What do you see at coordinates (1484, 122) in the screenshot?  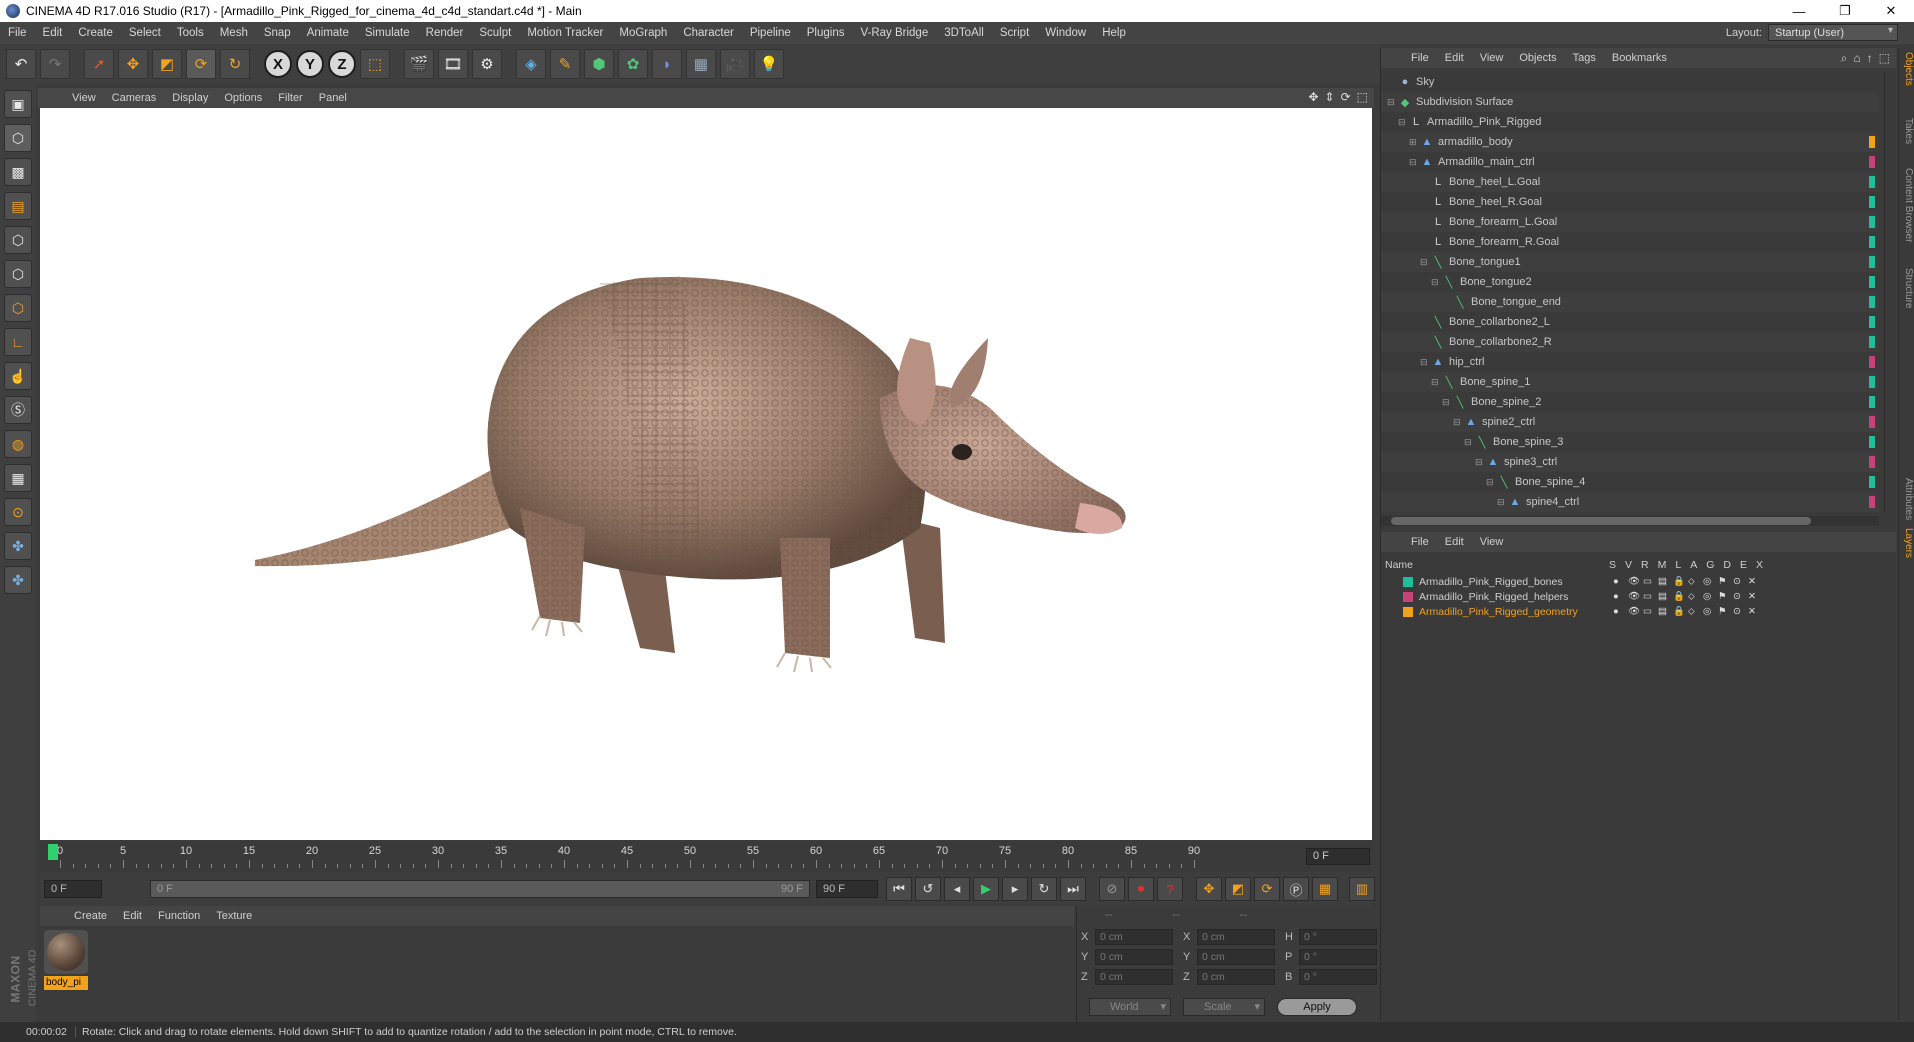 I see `object-name: Armadillo_Pink_Rigged` at bounding box center [1484, 122].